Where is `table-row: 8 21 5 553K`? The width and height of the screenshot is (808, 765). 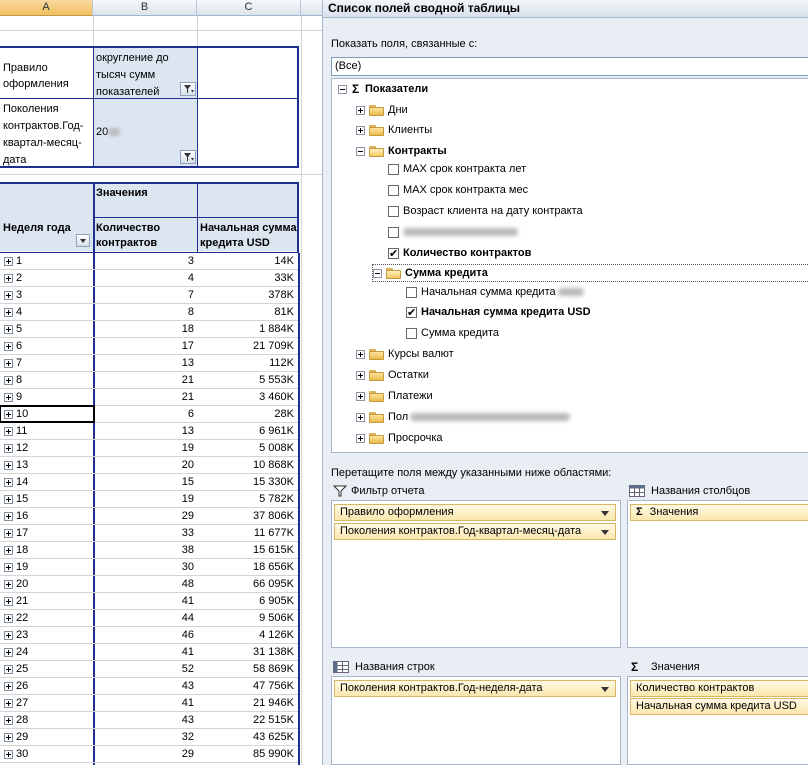
table-row: 8 21 5 553K is located at coordinates (149, 380).